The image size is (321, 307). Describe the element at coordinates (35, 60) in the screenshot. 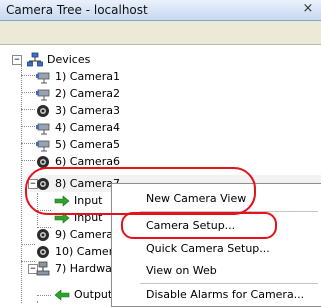

I see `network-devices-icon` at that location.